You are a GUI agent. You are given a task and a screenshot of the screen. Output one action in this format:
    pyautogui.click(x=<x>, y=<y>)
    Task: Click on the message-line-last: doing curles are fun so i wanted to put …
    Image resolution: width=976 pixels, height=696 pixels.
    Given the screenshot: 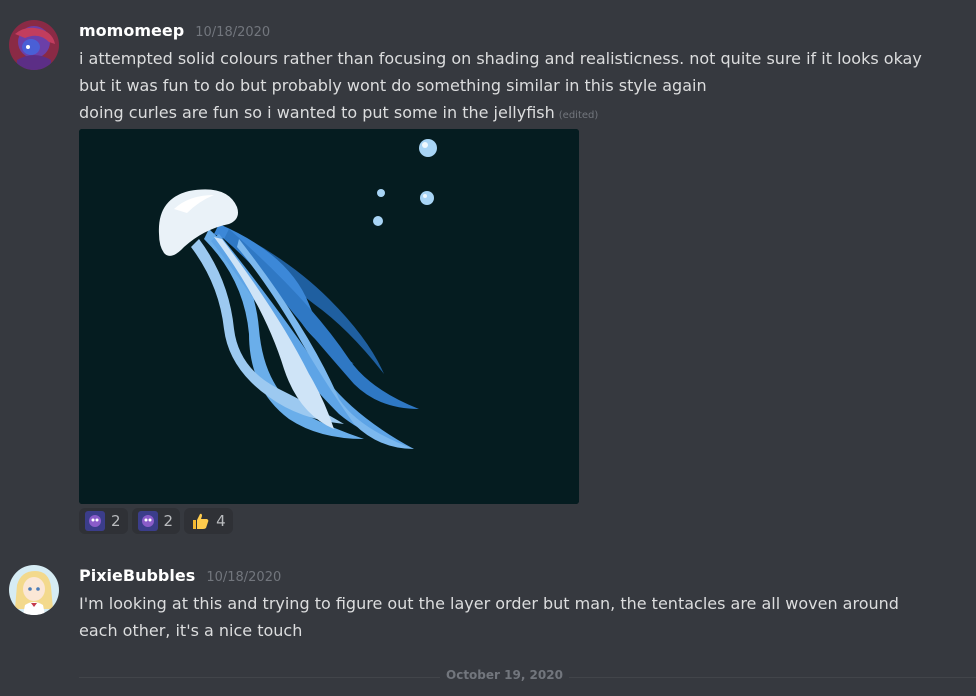 What is the action you would take?
    pyautogui.click(x=519, y=114)
    